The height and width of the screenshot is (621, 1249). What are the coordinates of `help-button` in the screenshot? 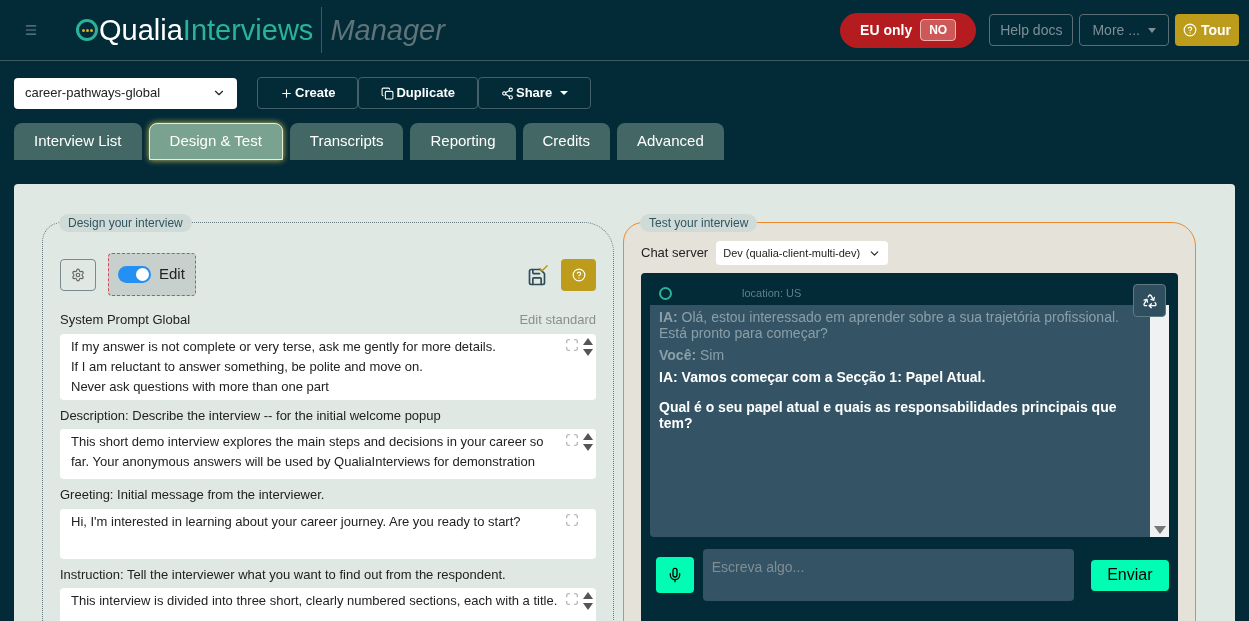 It's located at (578, 274).